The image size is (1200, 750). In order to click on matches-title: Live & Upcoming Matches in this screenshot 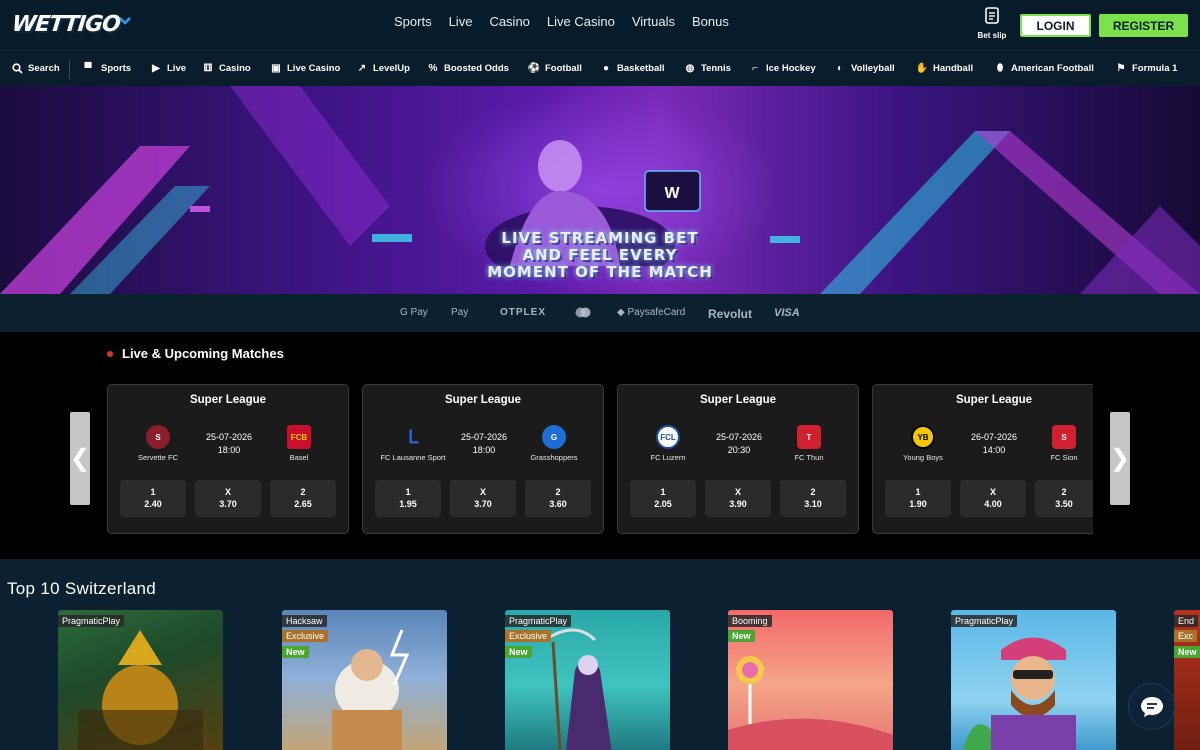, I will do `click(203, 353)`.